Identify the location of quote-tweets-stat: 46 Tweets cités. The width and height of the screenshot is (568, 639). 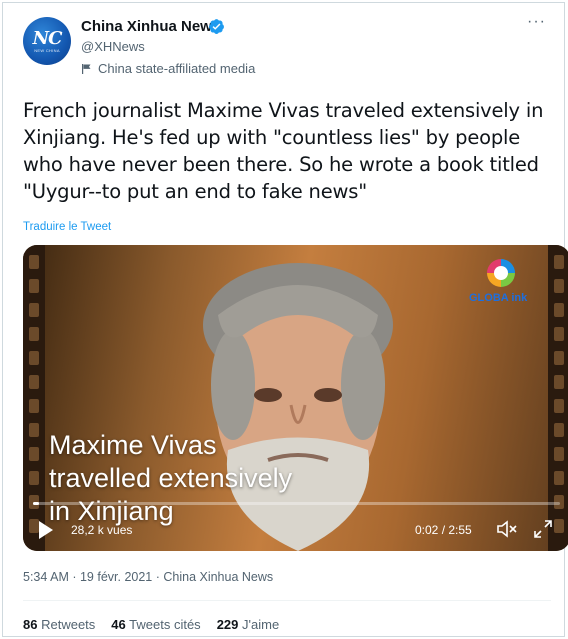
(155, 624).